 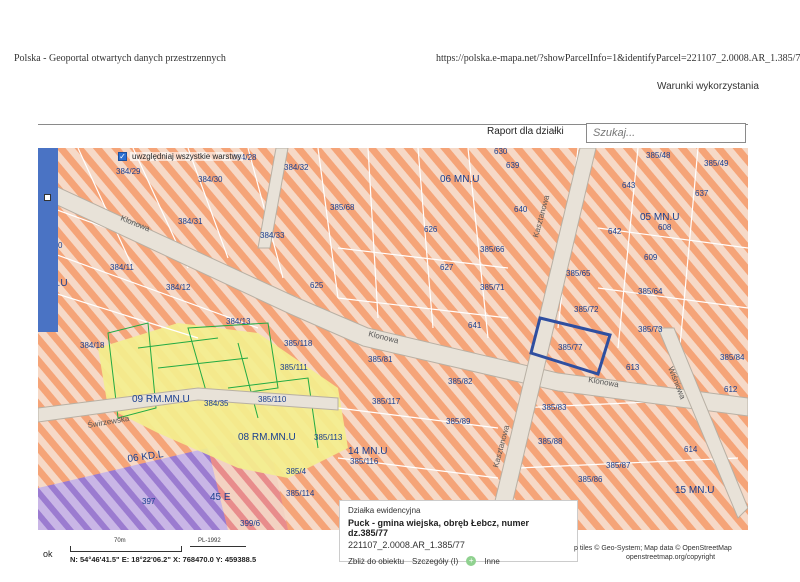 I want to click on crs-label: PL-1992, so click(x=209, y=541).